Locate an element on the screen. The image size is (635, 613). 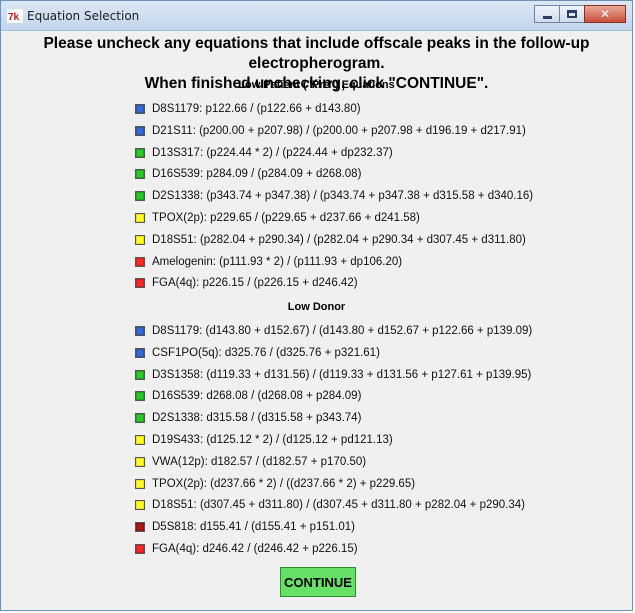
equation-label: VWA(12p): d182.57 / (d182.57 + p170.50) is located at coordinates (259, 461).